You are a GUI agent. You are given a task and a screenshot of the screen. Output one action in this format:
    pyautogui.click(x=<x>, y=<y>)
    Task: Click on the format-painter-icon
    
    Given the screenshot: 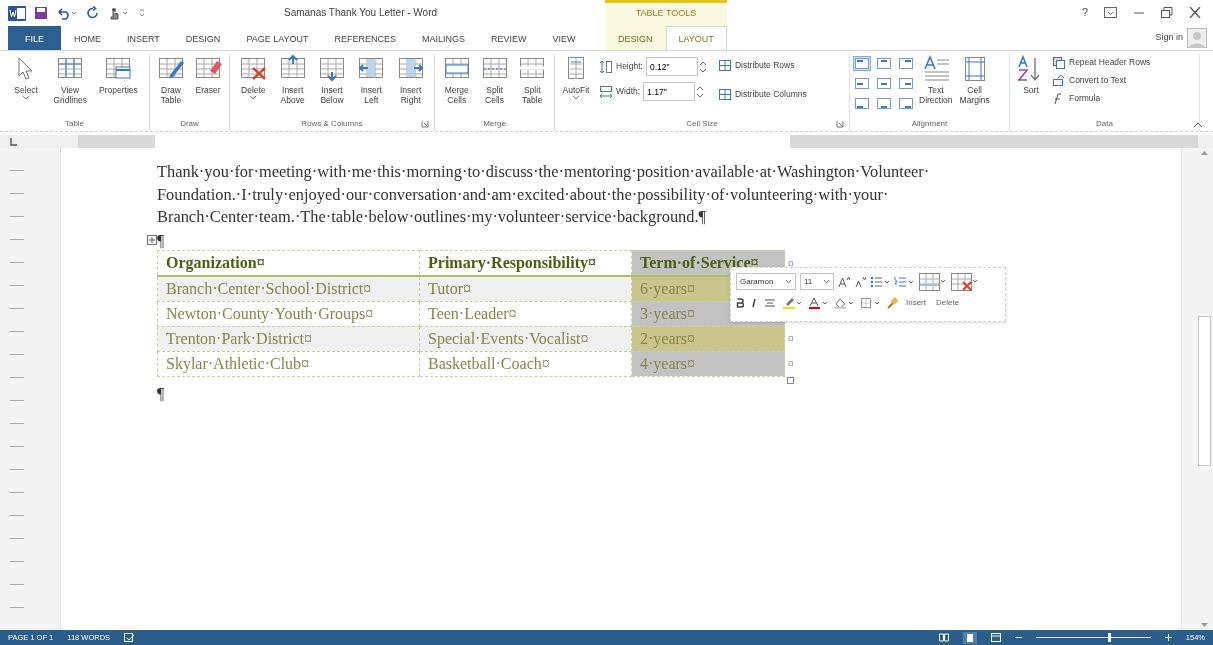 What is the action you would take?
    pyautogui.click(x=892, y=302)
    